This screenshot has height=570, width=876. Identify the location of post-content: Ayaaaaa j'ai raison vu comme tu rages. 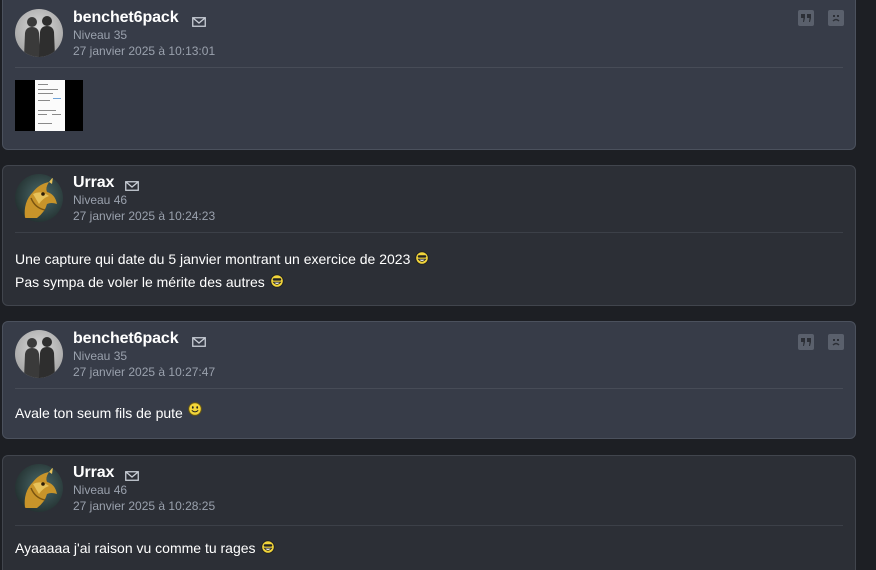
(145, 548).